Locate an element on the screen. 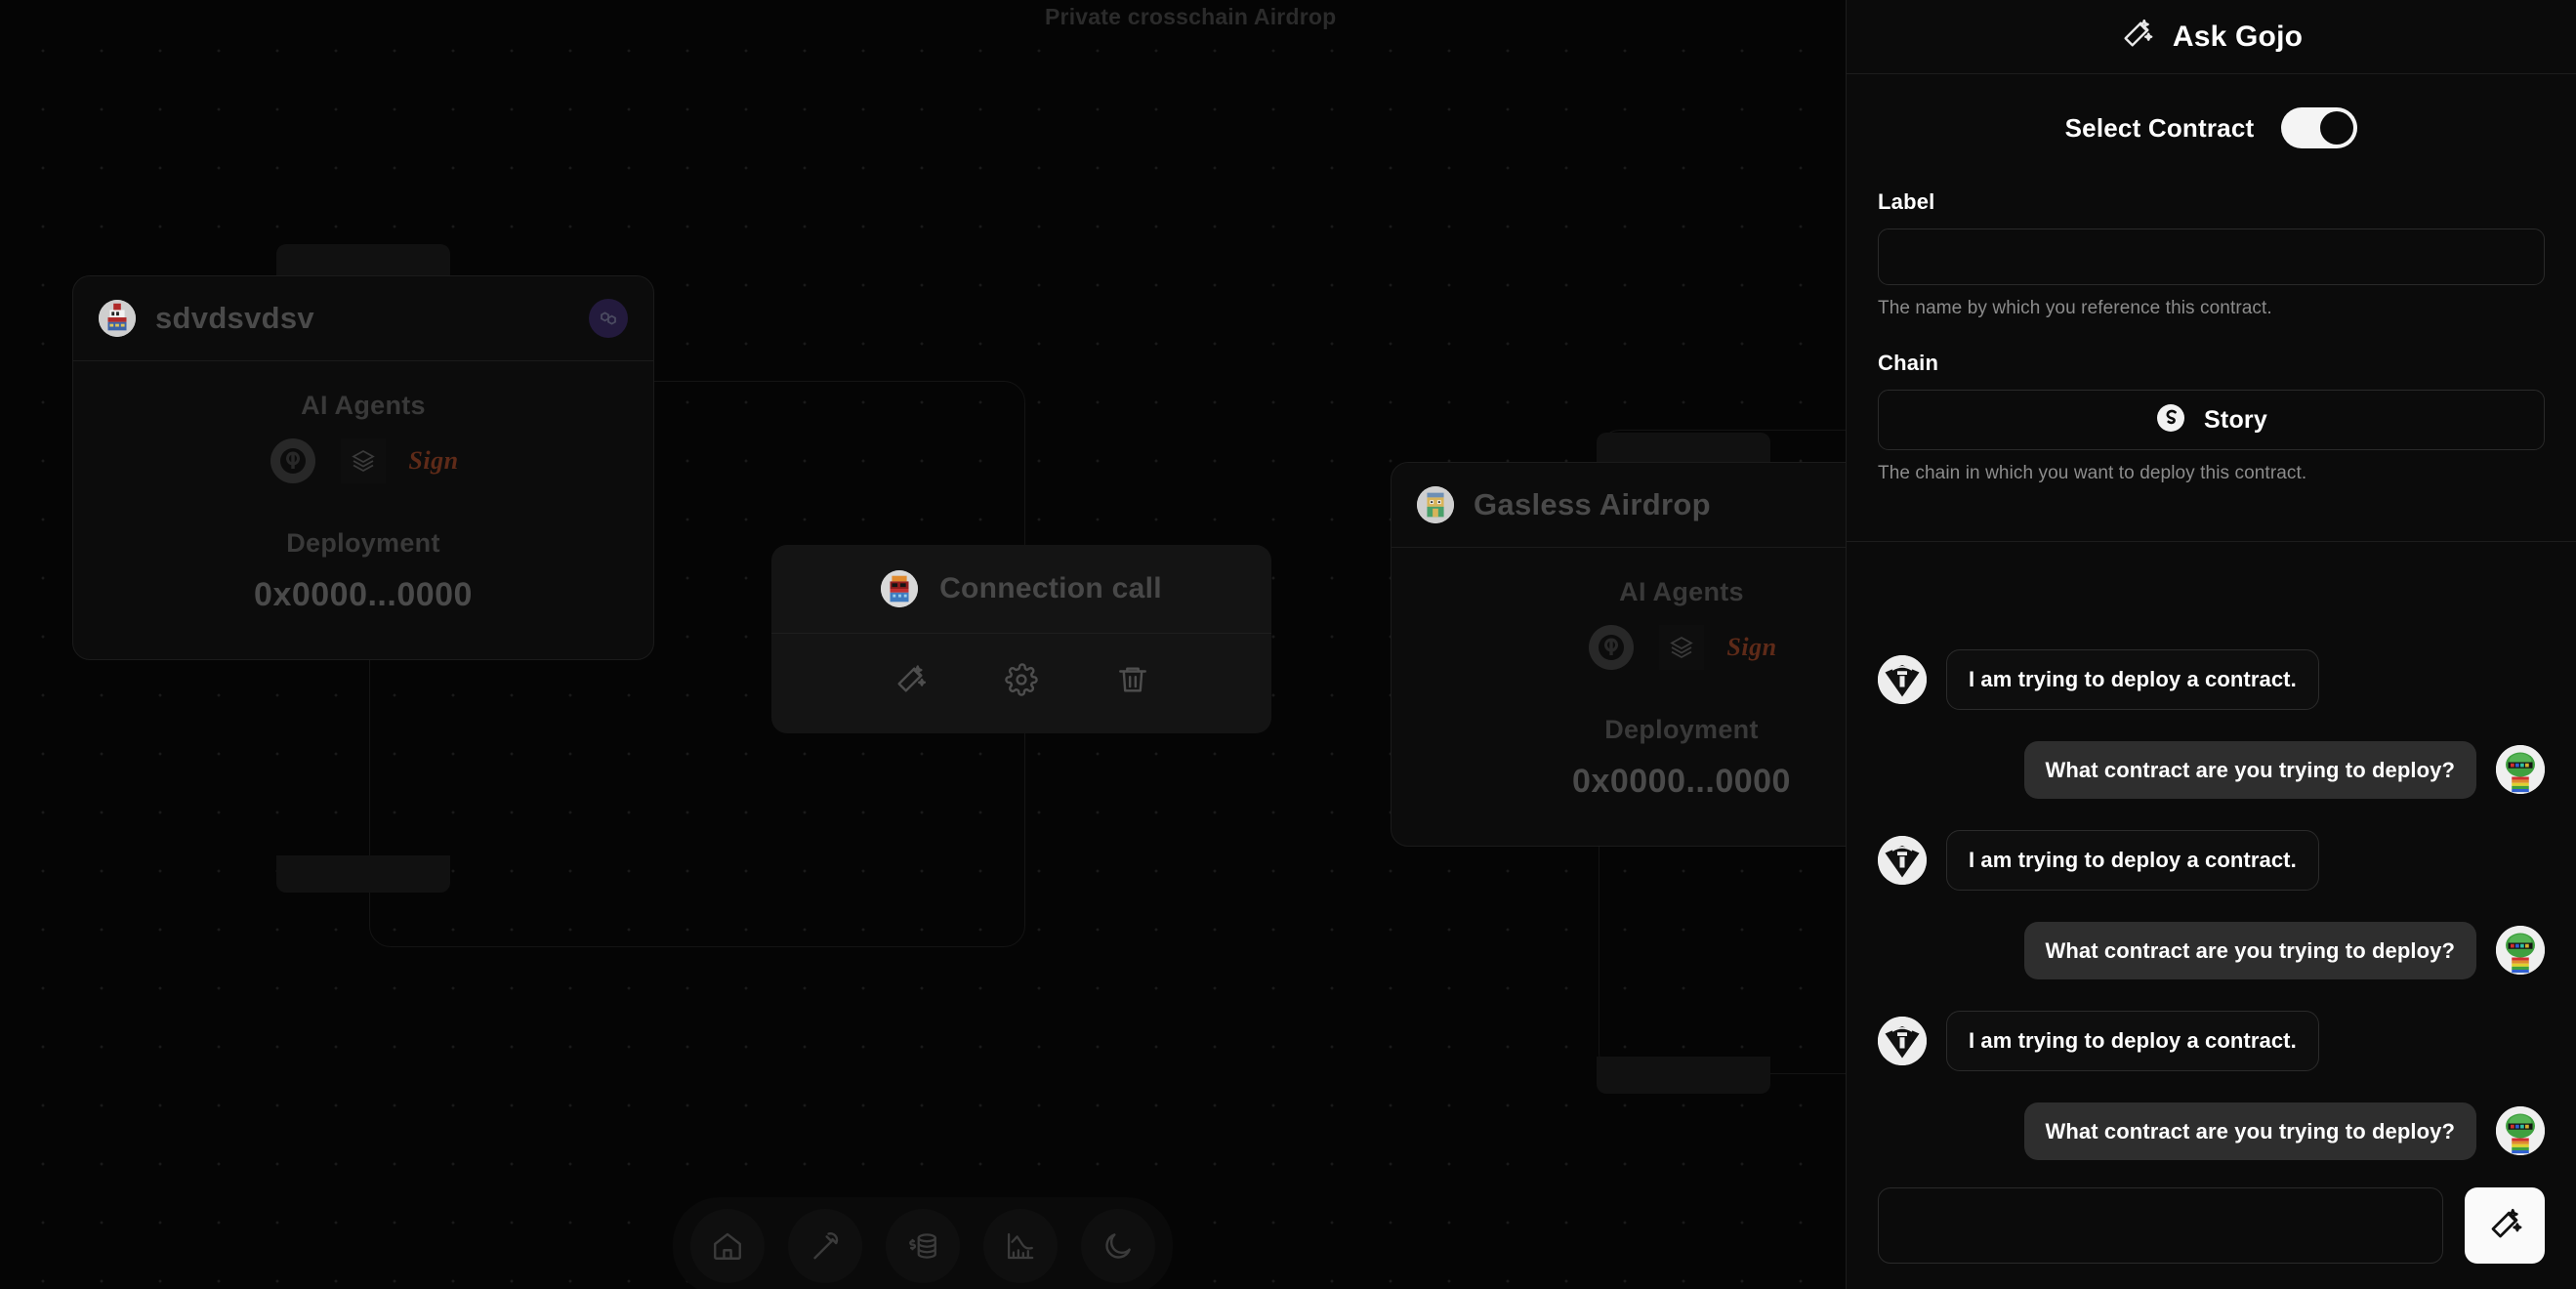  select-contract-toggle is located at coordinates (2319, 127).